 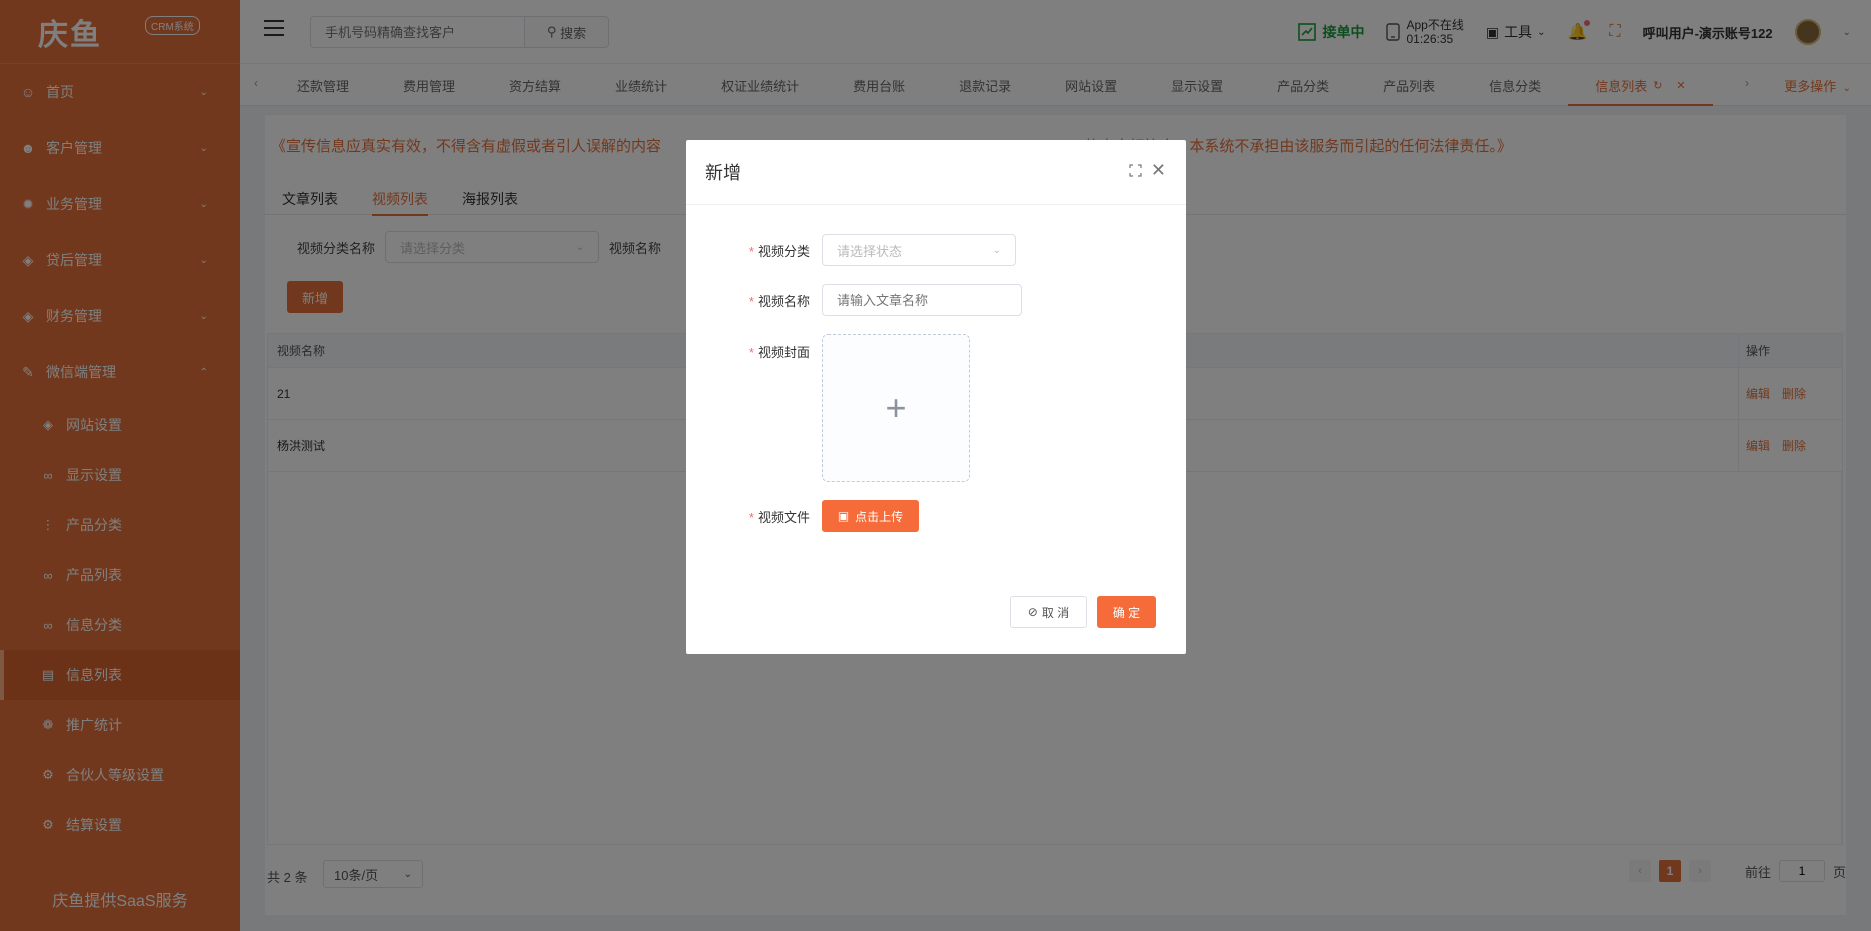 What do you see at coordinates (783, 251) in the screenshot?
I see `category-label: 视频分类` at bounding box center [783, 251].